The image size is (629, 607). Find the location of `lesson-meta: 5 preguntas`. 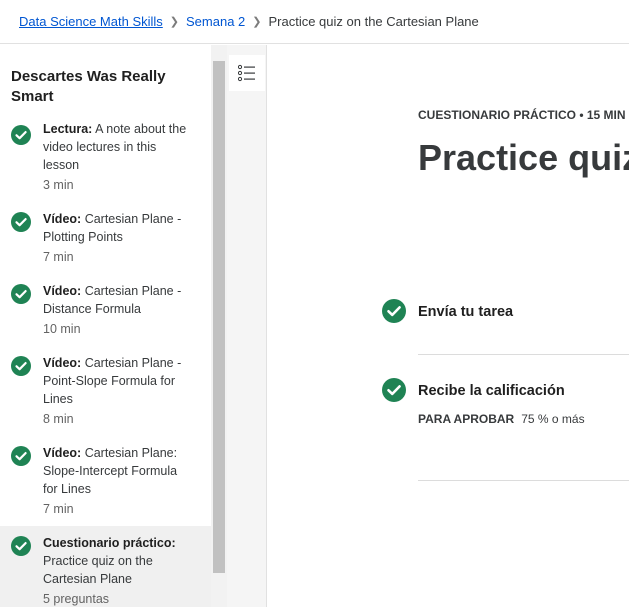

lesson-meta: 5 preguntas is located at coordinates (76, 599).